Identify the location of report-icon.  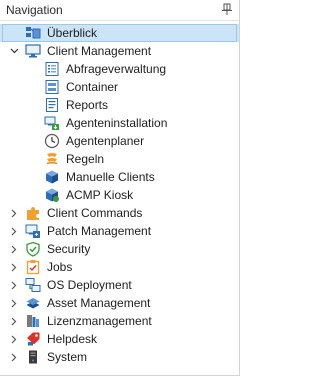
(52, 105).